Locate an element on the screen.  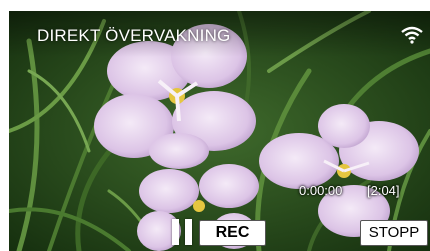
elapsed-time: 0:00:00 is located at coordinates (321, 190).